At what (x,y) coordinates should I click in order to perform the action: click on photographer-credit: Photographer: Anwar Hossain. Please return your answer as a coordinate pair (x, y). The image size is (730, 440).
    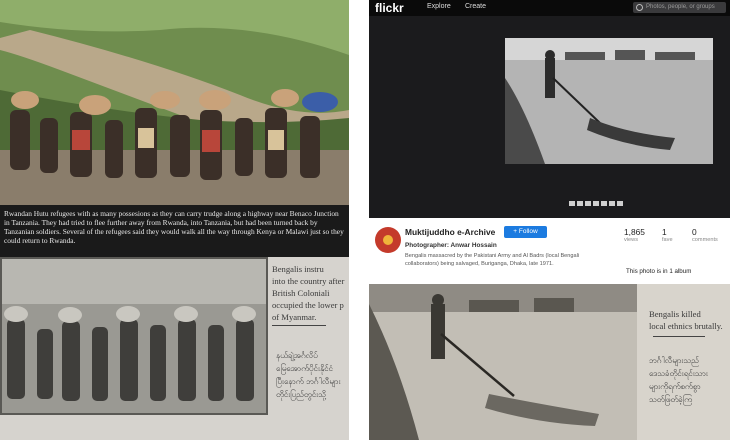
    Looking at the image, I should click on (451, 245).